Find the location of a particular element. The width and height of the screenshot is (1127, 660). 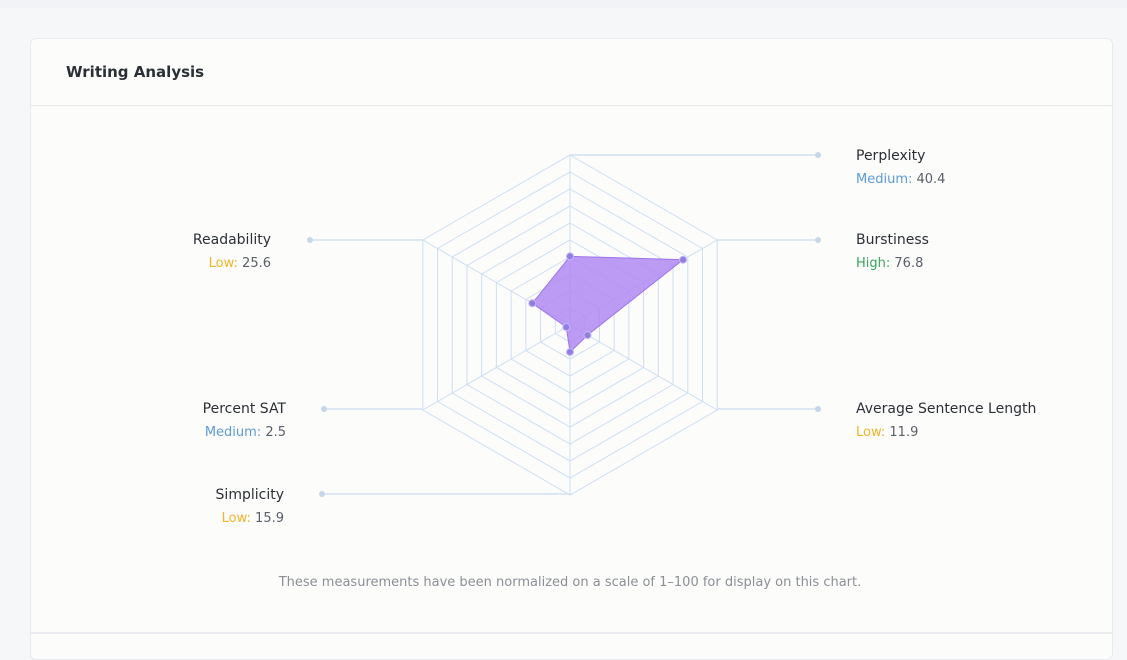

metric-level: High: is located at coordinates (873, 263).